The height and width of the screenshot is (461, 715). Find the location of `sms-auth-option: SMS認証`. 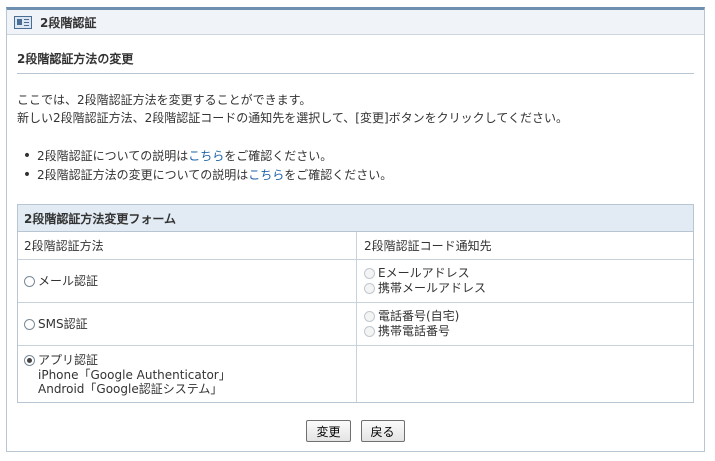

sms-auth-option: SMS認証 is located at coordinates (190, 324).